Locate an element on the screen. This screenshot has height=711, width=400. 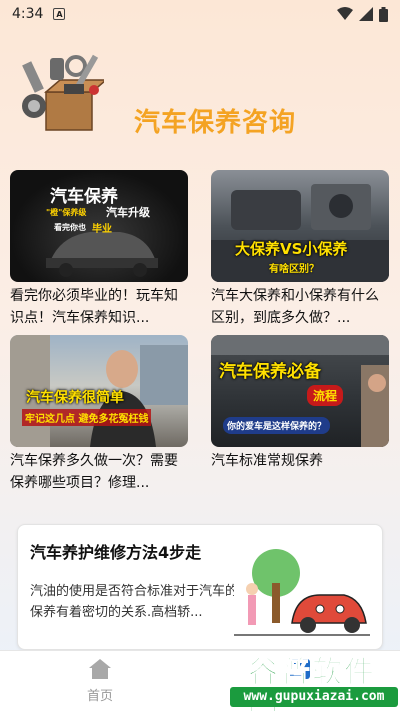
thumb-tag: 流程 is located at coordinates (325, 395).